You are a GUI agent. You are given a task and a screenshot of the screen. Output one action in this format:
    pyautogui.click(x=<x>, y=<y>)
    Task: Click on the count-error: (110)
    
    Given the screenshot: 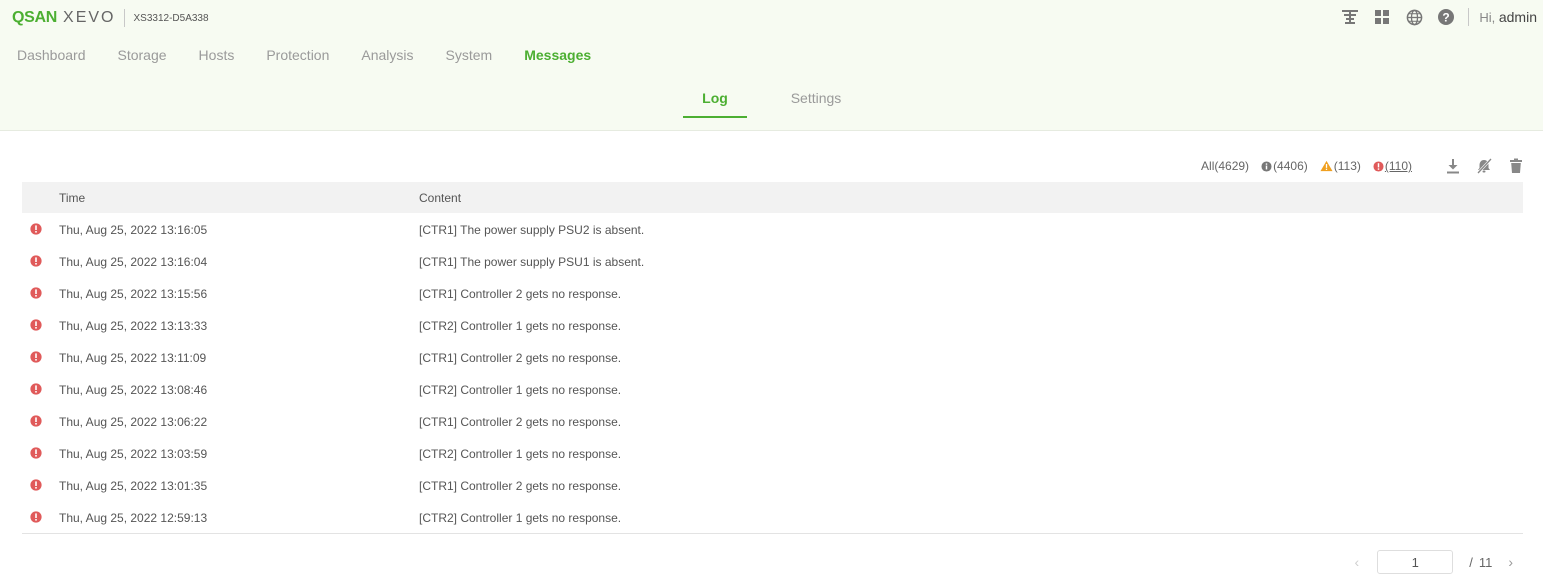 What is the action you would take?
    pyautogui.click(x=1398, y=166)
    